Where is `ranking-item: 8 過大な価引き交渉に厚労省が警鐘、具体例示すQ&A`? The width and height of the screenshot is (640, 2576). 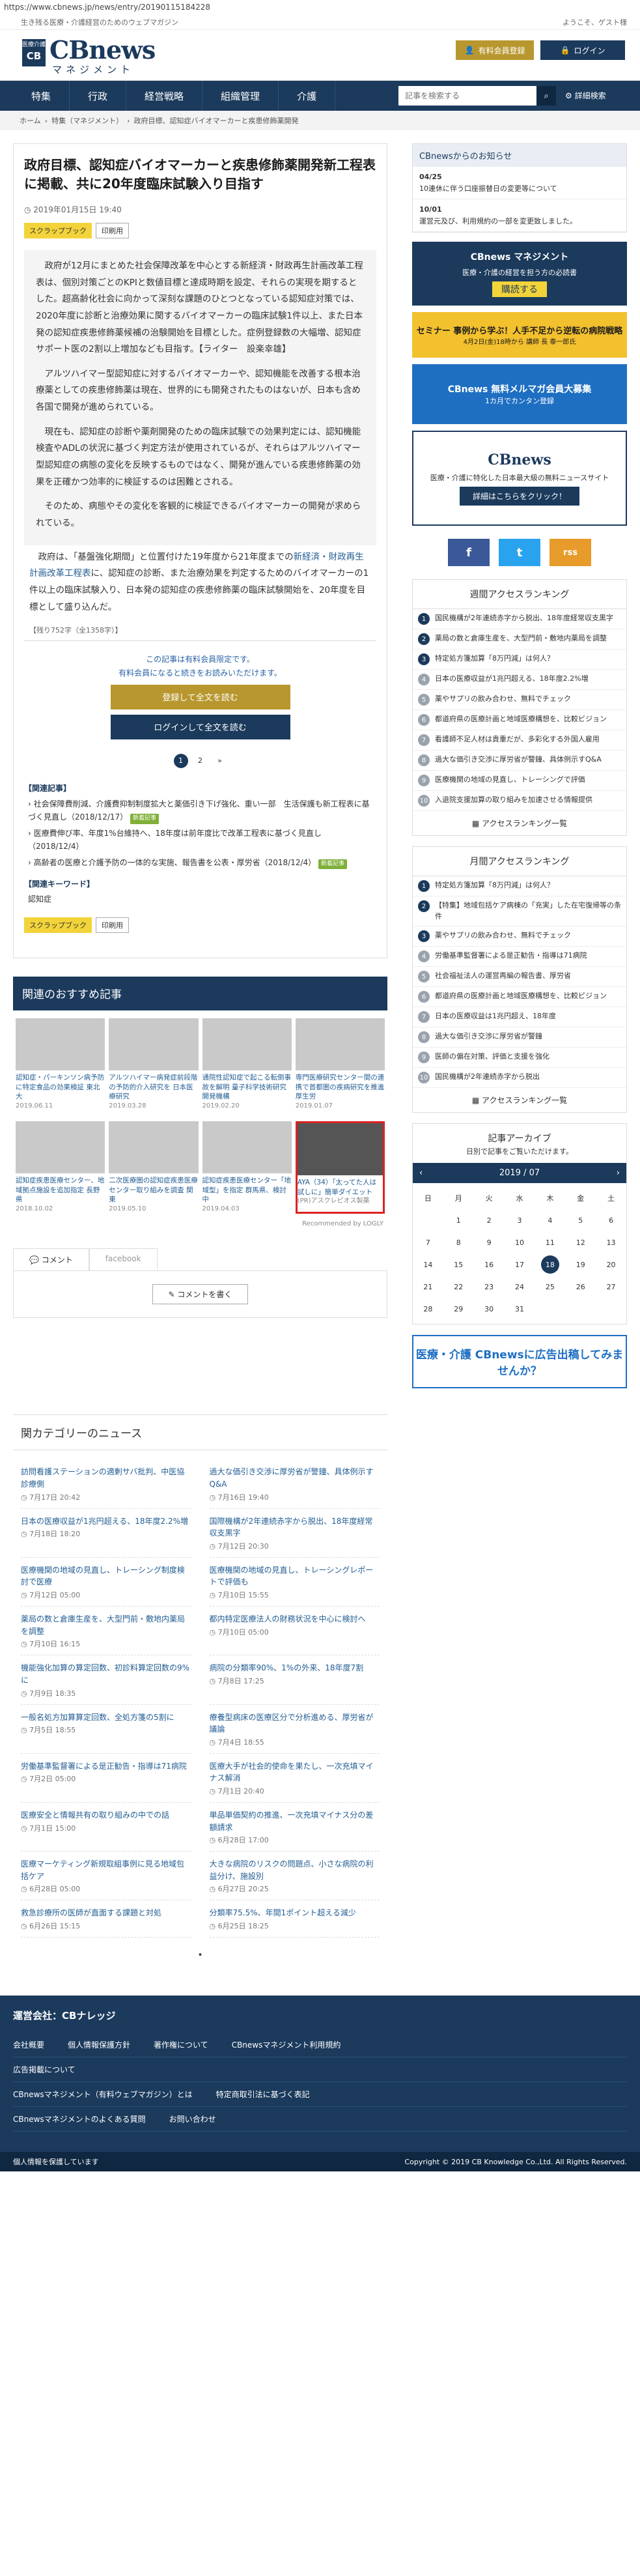 ranking-item: 8 過大な価引き交渉に厚労省が警鐘、具体例示すQ&A is located at coordinates (519, 761).